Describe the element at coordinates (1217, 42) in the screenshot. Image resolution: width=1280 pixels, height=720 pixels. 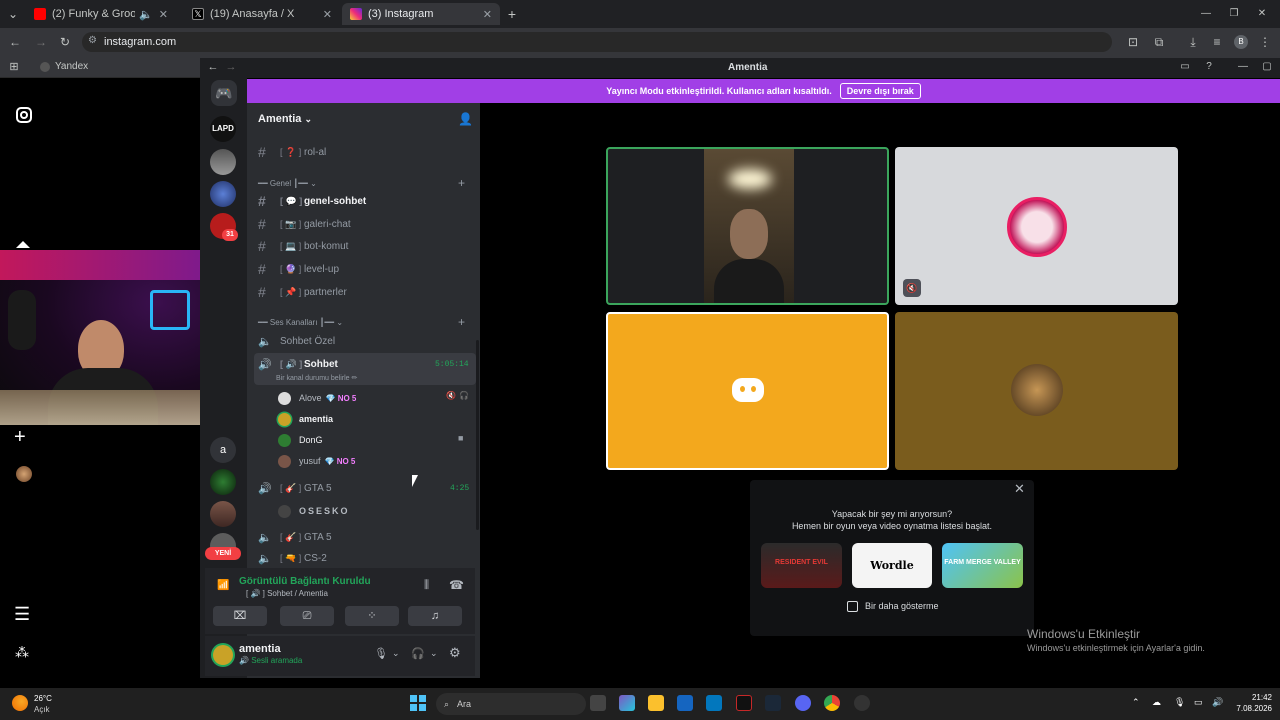
I see `media-icon: ≡` at that location.